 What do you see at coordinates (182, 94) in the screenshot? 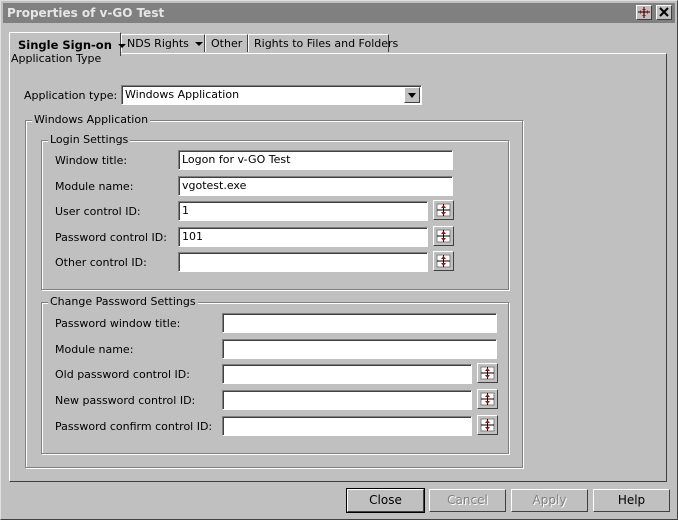
I see `application-type-value: Windows Application` at bounding box center [182, 94].